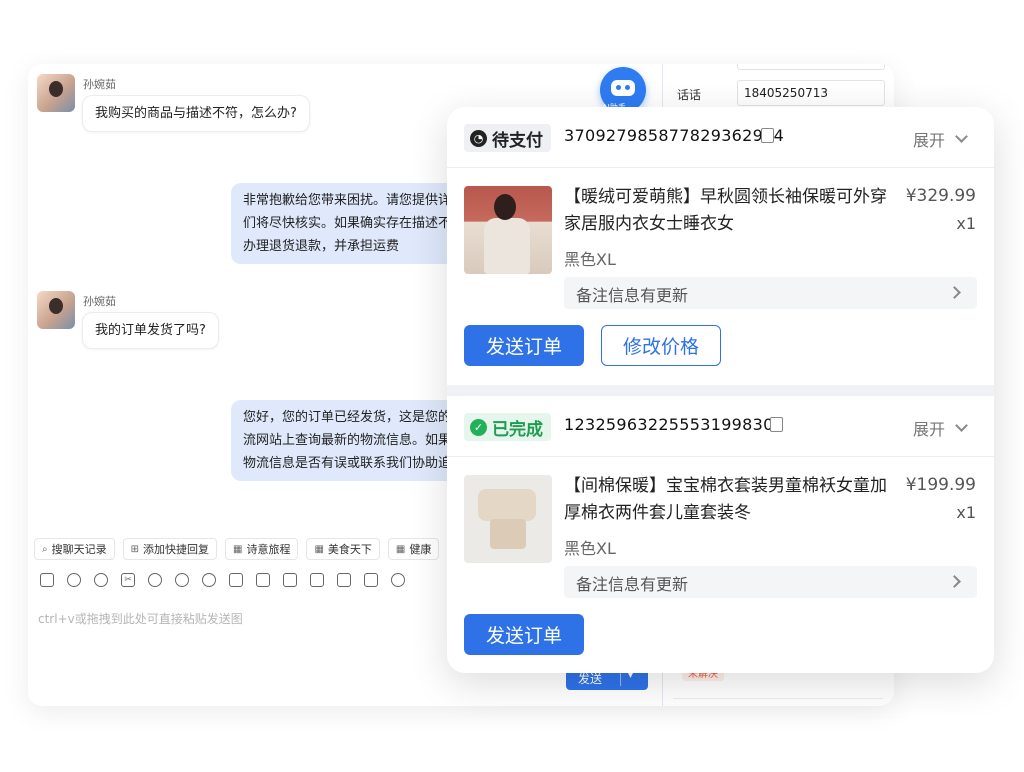  I want to click on status-label: 待支付, so click(517, 140).